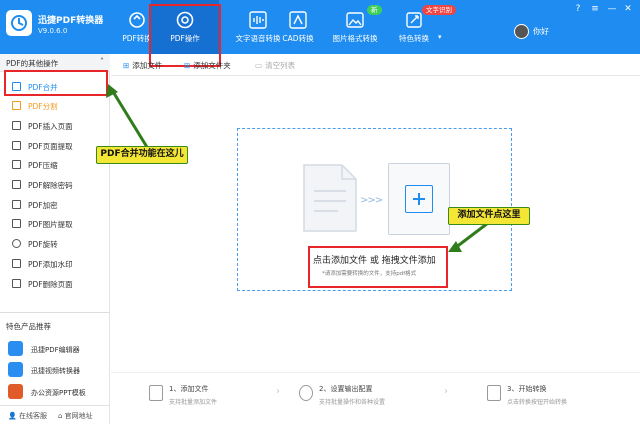 This screenshot has height=424, width=640. I want to click on add-folder-label: 添加文件夹, so click(212, 65).